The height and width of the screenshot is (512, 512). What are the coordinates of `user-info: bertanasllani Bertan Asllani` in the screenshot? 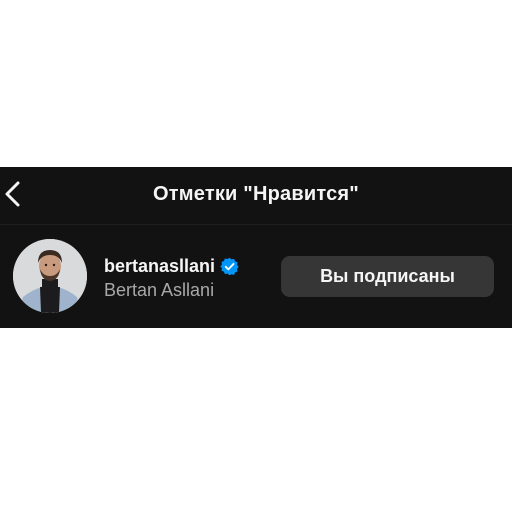 It's located at (171, 278).